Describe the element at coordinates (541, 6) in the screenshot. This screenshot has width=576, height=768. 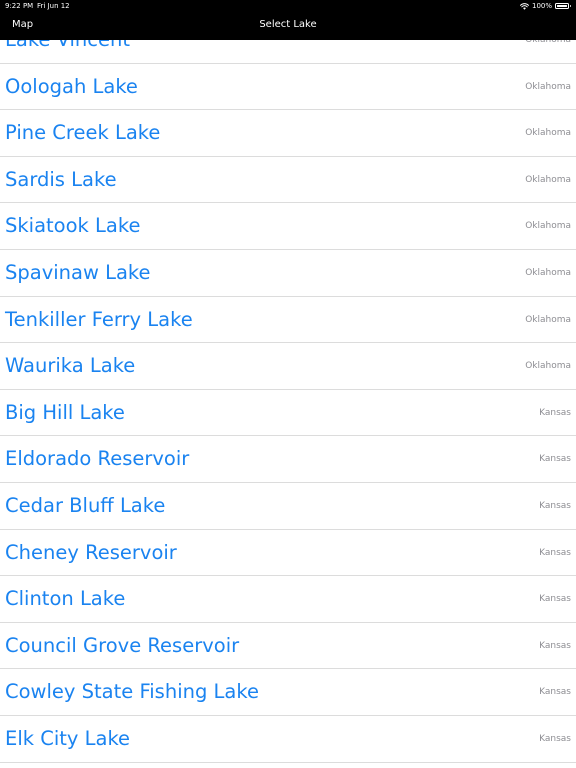
I see `battery-percent: 100%` at that location.